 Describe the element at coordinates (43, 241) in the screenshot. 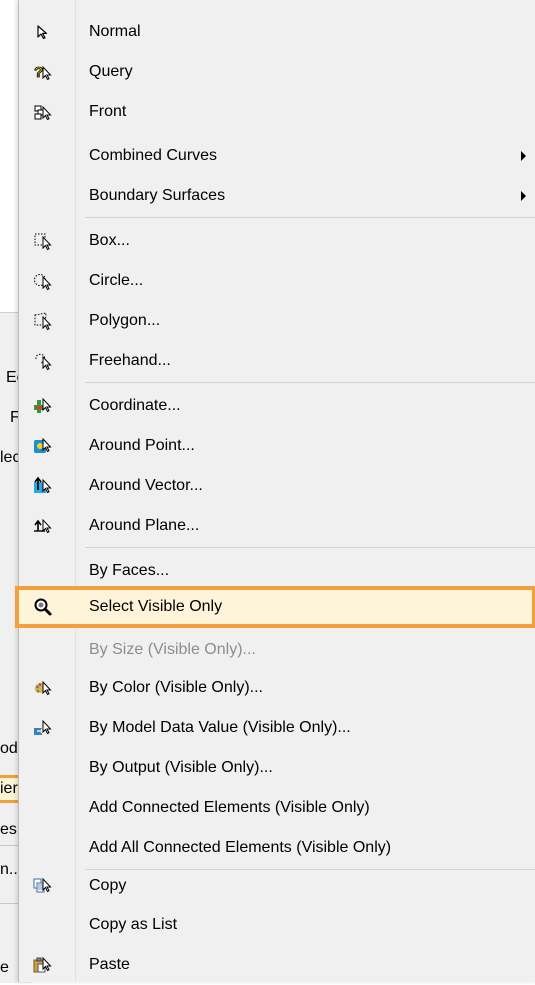

I see `box-select-icon` at that location.